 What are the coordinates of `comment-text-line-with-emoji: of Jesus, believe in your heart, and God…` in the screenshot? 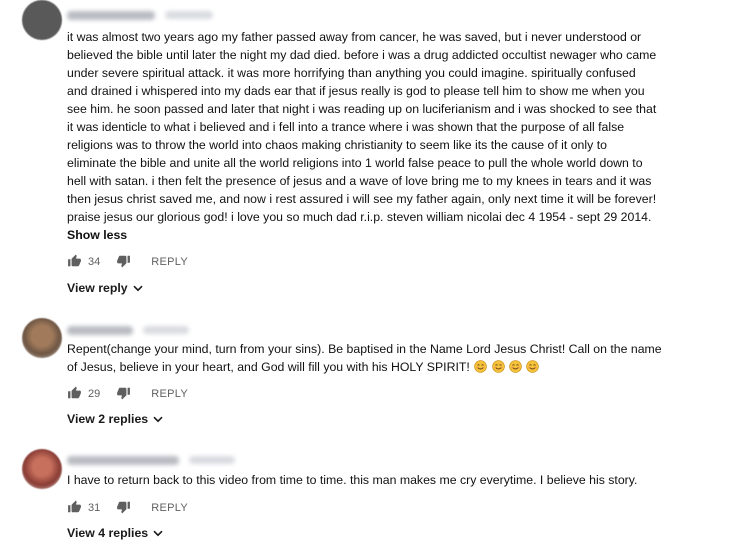 It's located at (382, 367).